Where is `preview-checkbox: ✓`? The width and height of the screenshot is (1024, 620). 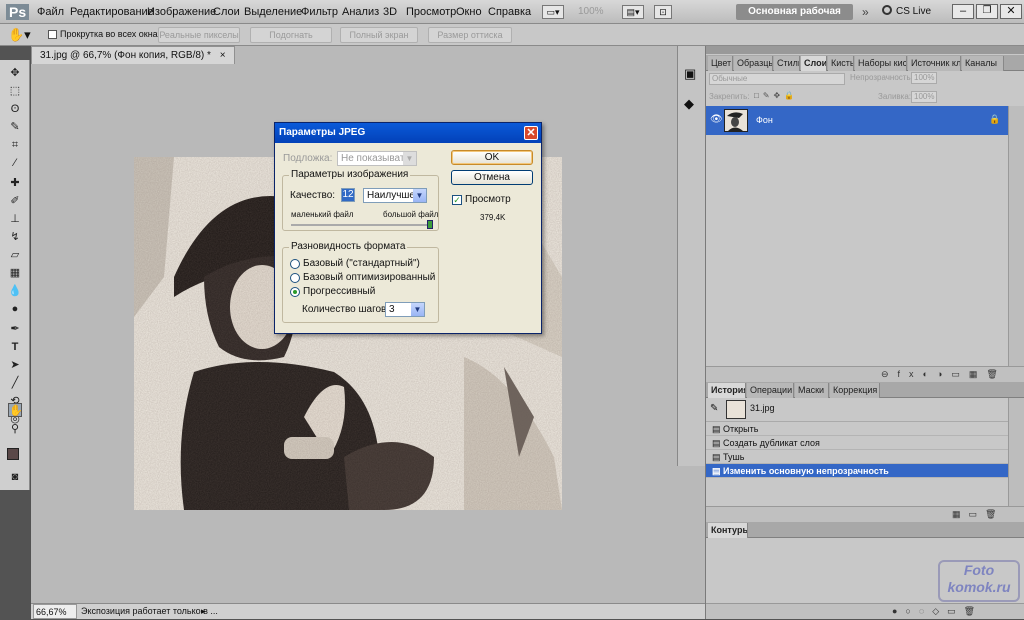
preview-checkbox: ✓ is located at coordinates (457, 200).